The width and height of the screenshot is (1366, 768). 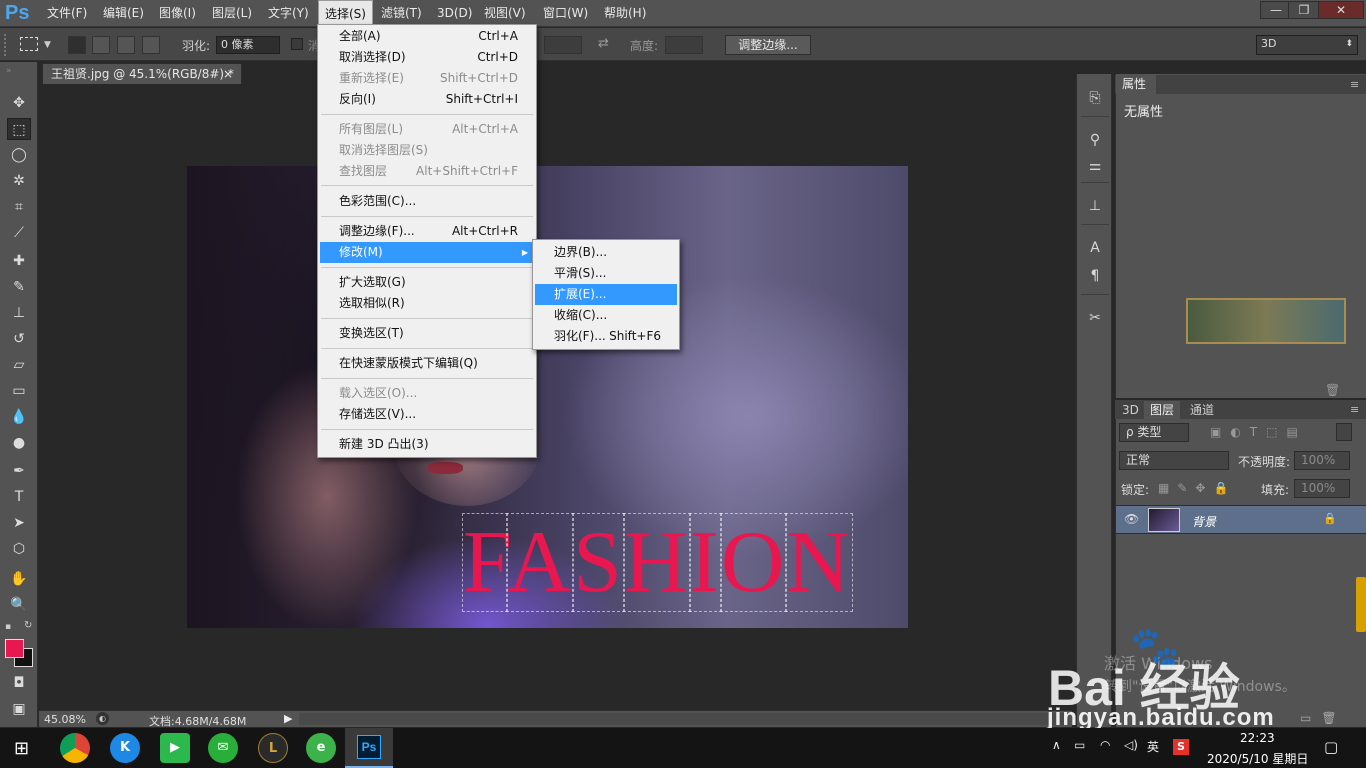 What do you see at coordinates (19, 103) in the screenshot?
I see `move-tool-icon: ✥` at bounding box center [19, 103].